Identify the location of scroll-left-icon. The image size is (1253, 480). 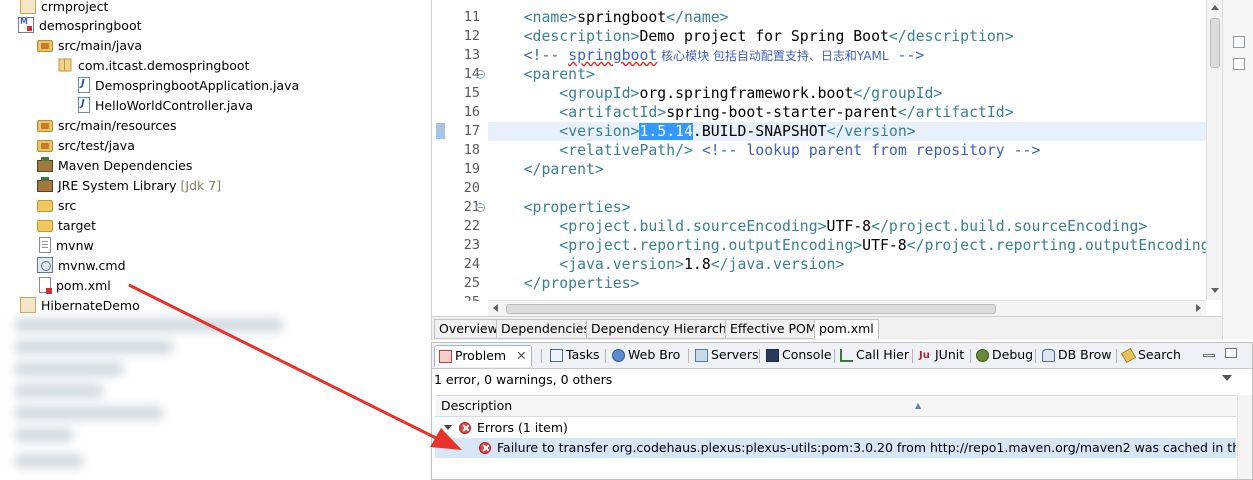
(495, 308).